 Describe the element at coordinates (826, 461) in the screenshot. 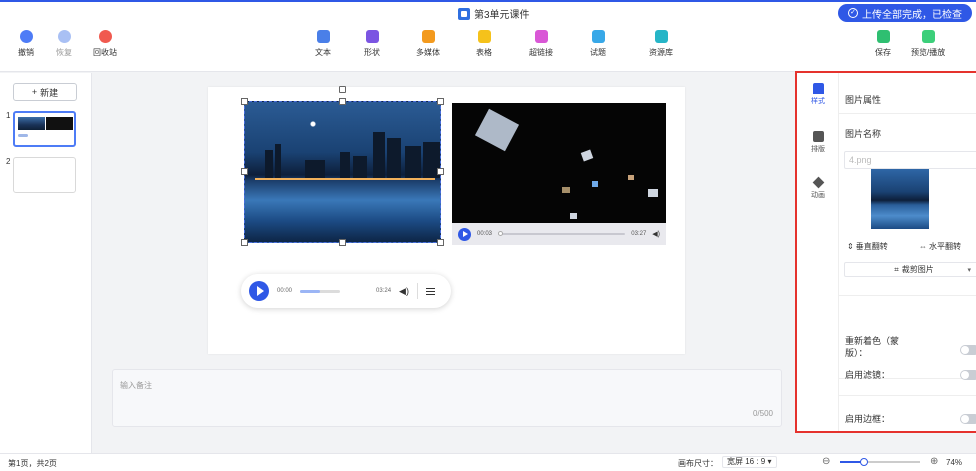

I see `zoom-out-icon: ⊖` at that location.